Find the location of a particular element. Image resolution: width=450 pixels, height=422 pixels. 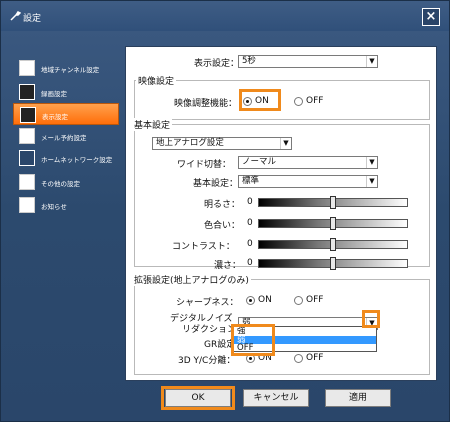

video-adjust-off-radio is located at coordinates (298, 101).